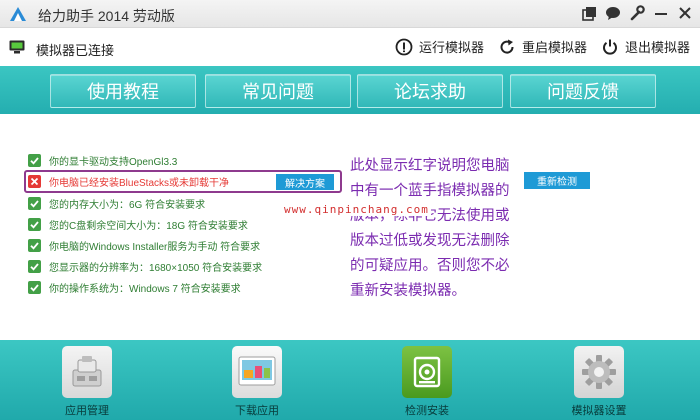  What do you see at coordinates (451, 47) in the screenshot?
I see `run-emulator-label: 运行模拟器` at bounding box center [451, 47].